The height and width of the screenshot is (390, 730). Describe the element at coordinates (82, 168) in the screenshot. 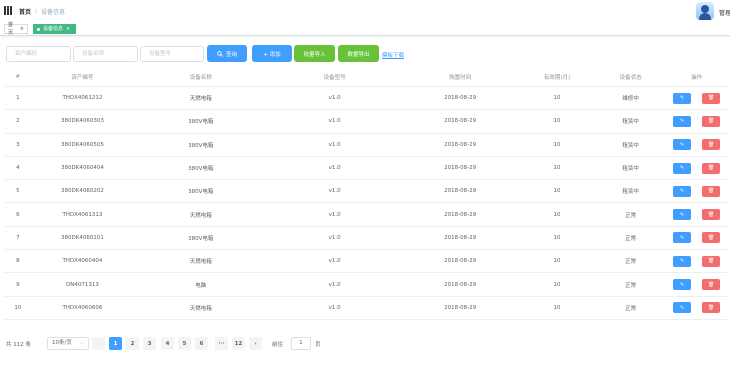

I see `table-cell: 380DK4060404` at that location.